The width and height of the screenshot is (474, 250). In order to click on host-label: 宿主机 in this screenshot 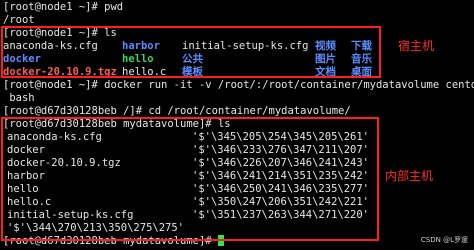, I will do `click(416, 46)`.